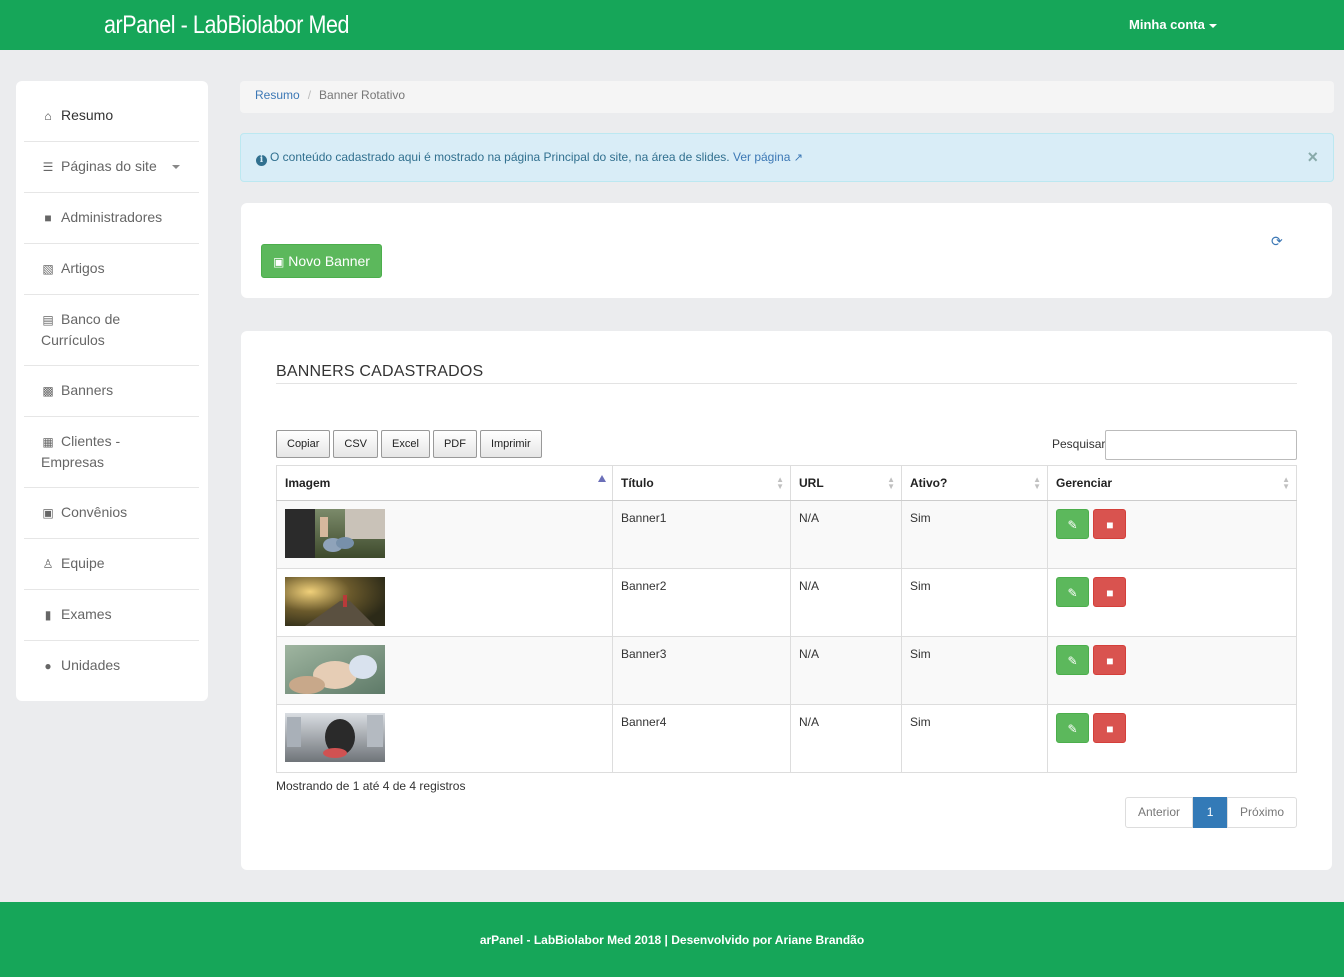  Describe the element at coordinates (454, 444) in the screenshot. I see `pdf-button: PDF` at that location.